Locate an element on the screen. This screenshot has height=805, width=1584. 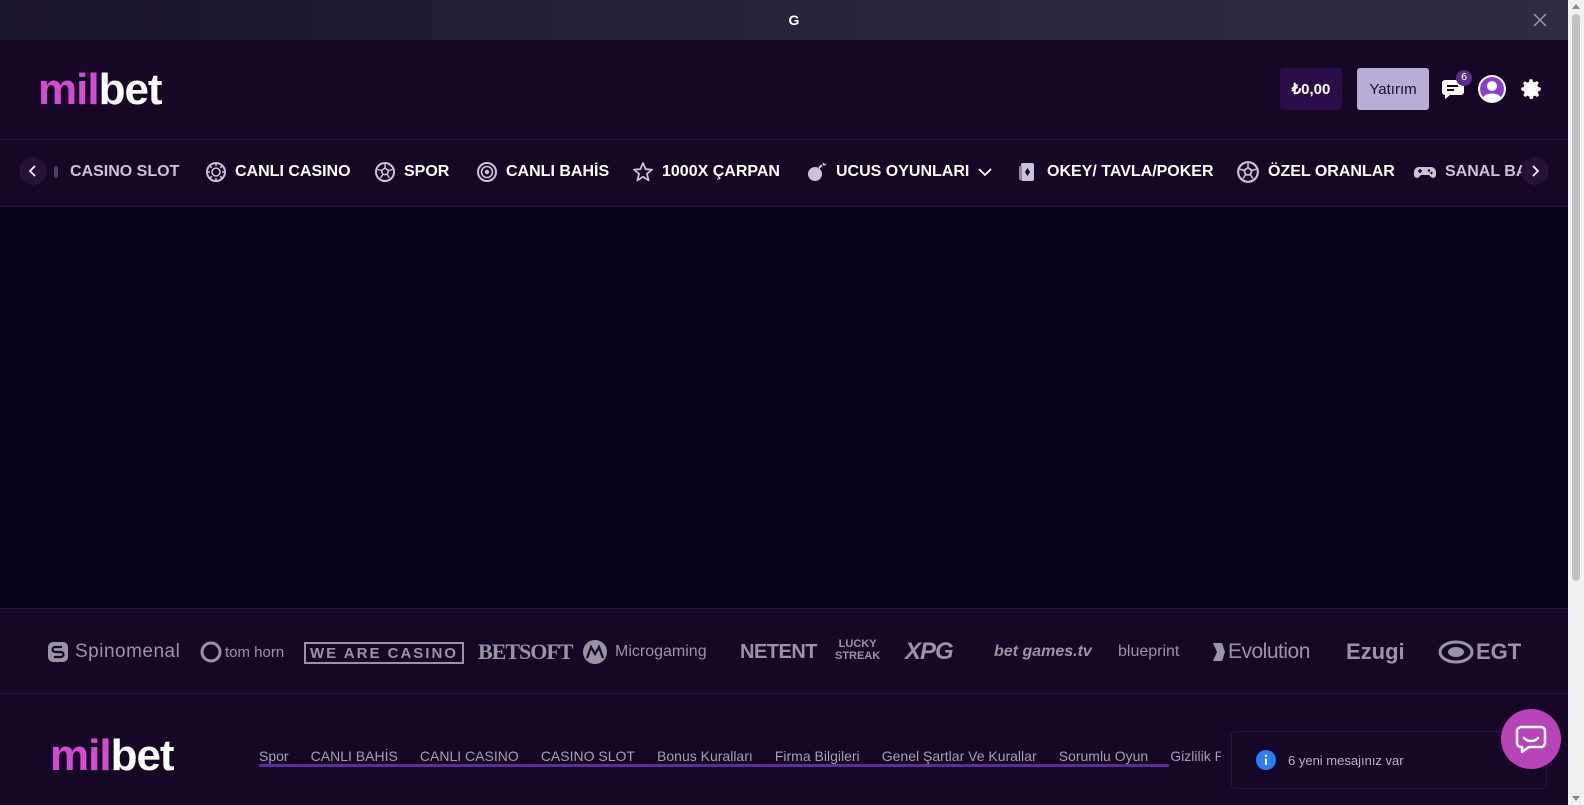
notification-toast: 6 yeni mesajınız var is located at coordinates (1389, 760).